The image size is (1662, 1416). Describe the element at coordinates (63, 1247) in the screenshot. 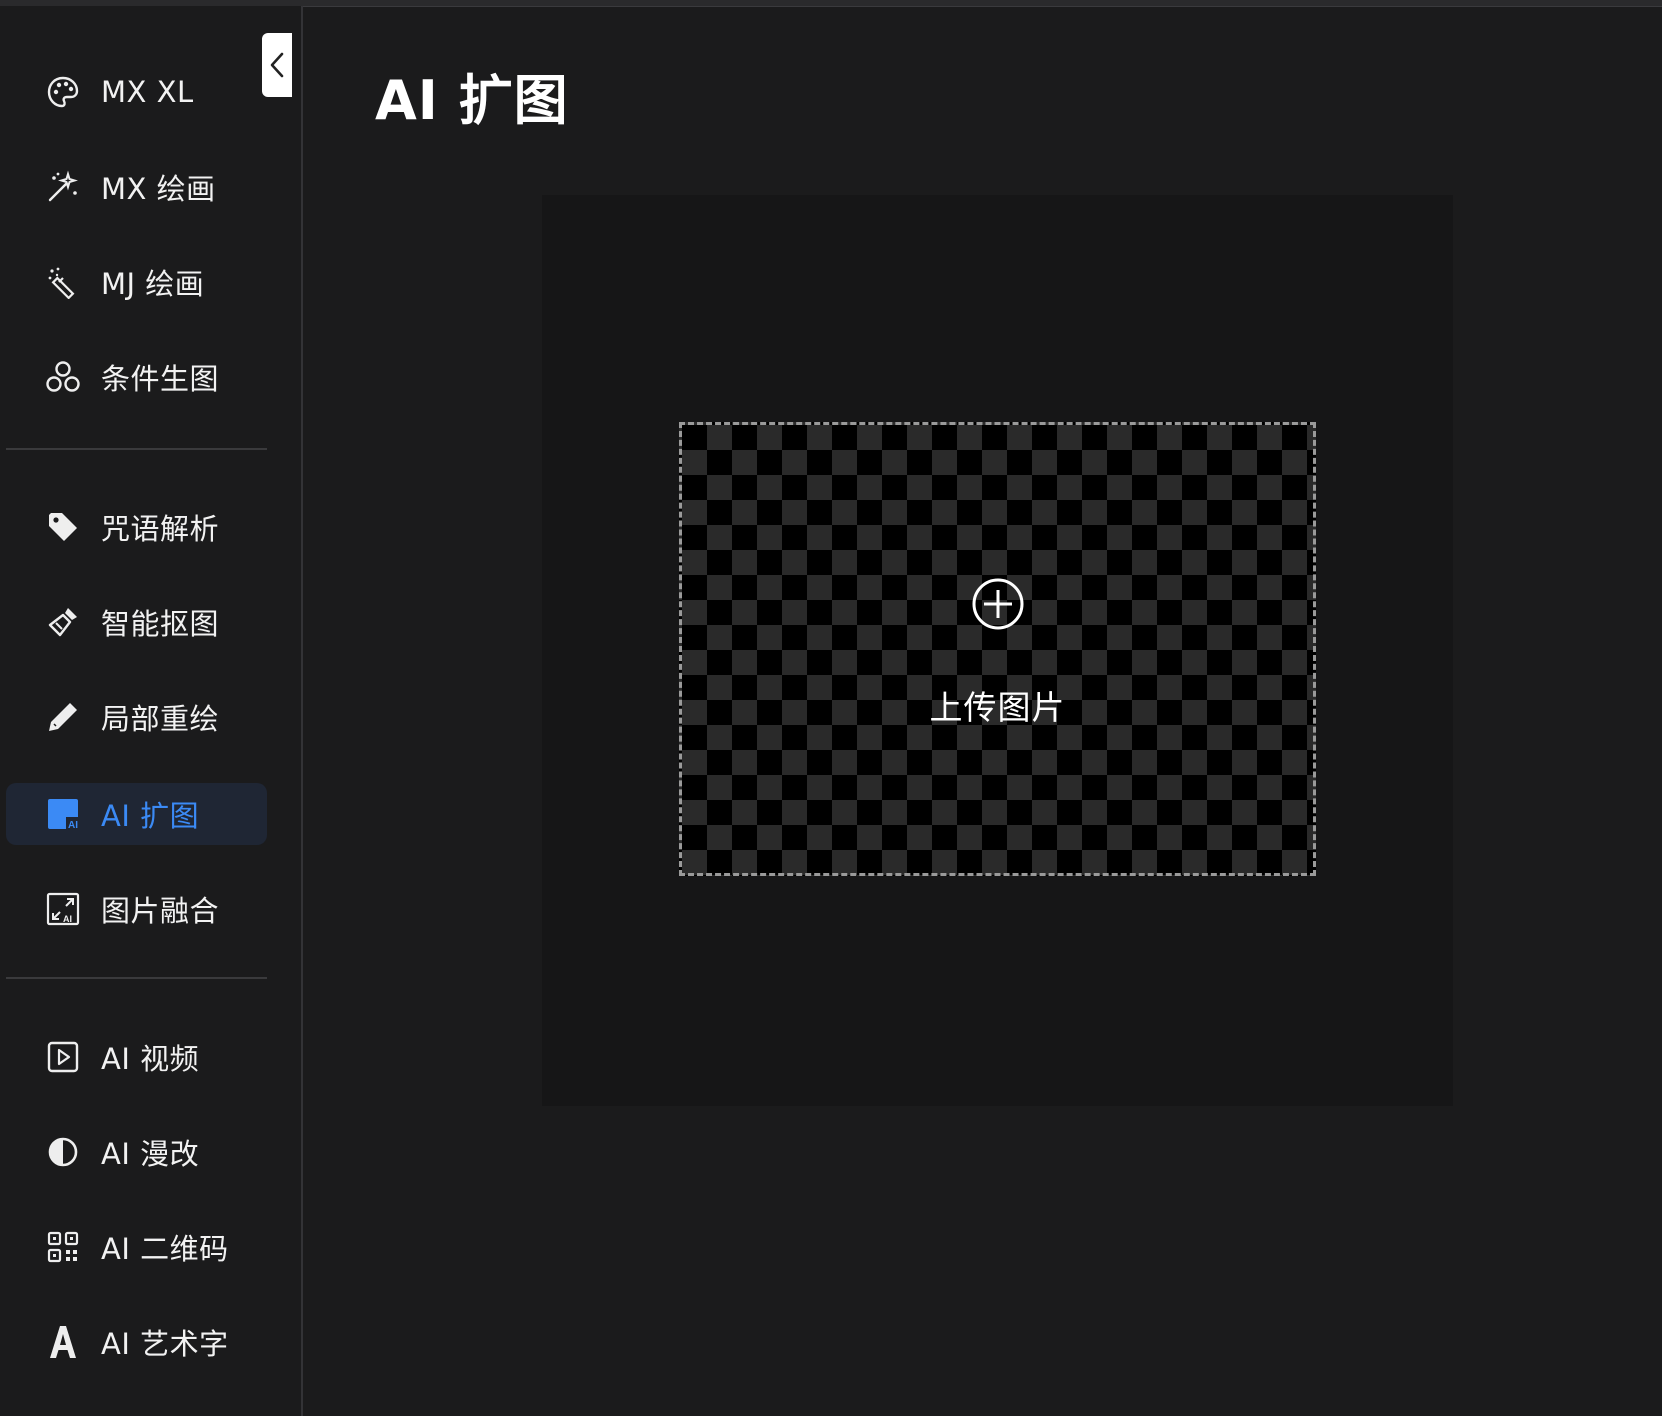

I see `qr-code-icon` at that location.